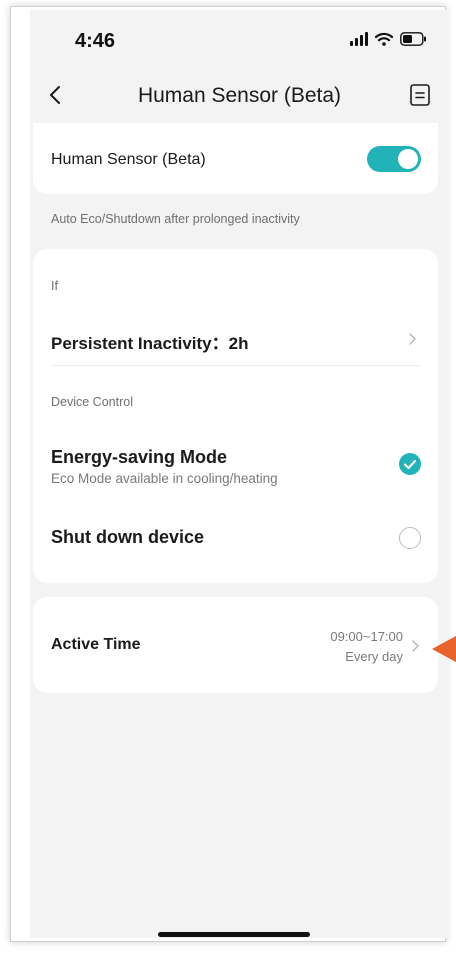 The height and width of the screenshot is (953, 456). What do you see at coordinates (164, 478) in the screenshot?
I see `option-subtitle: Eco Mode available in cooling/heating` at bounding box center [164, 478].